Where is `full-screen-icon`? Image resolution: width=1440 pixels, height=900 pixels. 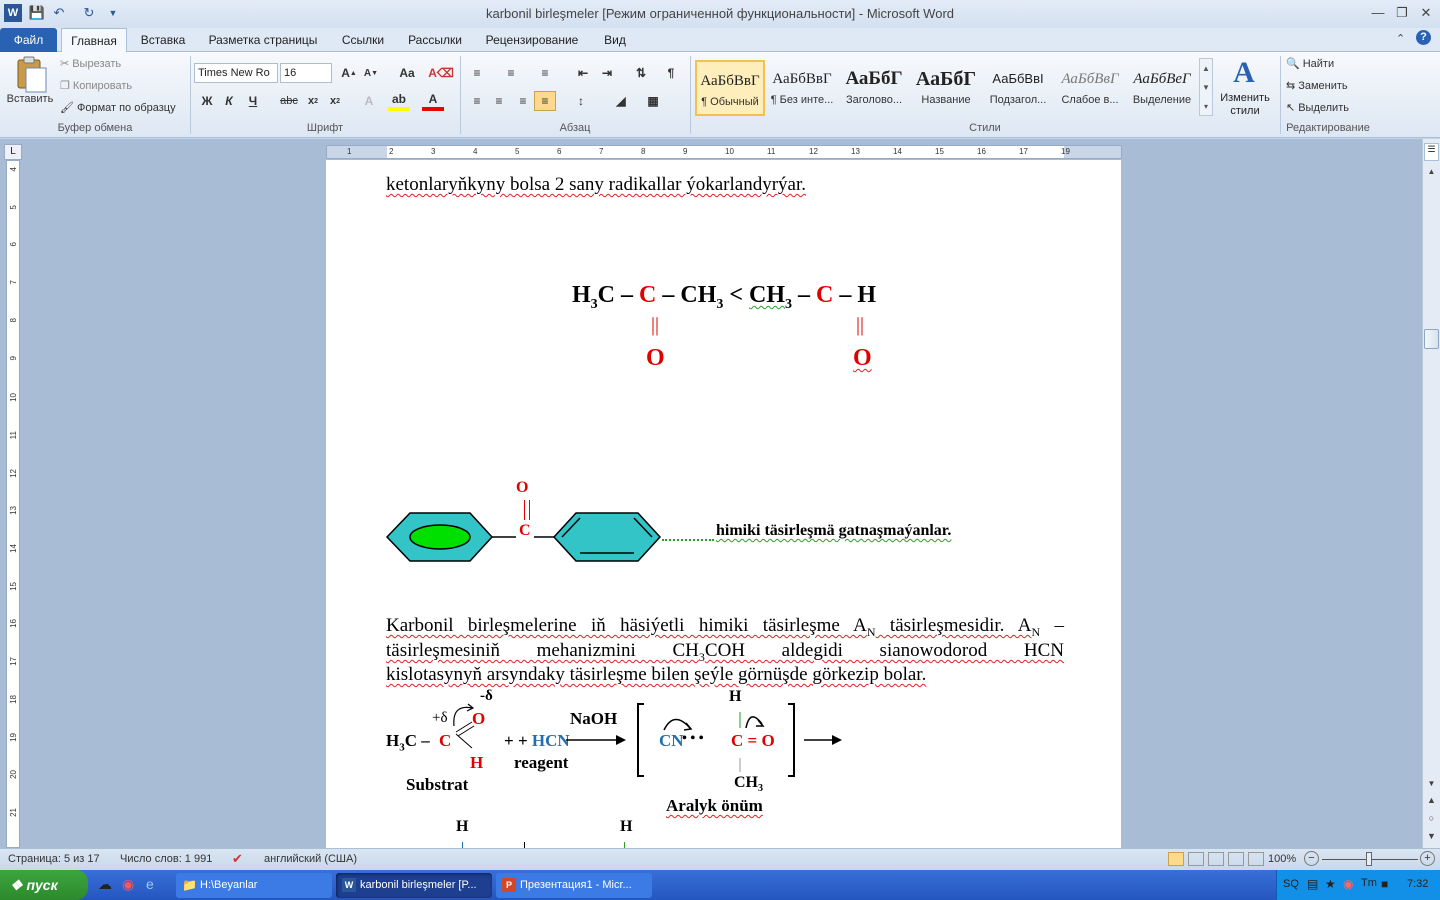
full-screen-icon is located at coordinates (1196, 859).